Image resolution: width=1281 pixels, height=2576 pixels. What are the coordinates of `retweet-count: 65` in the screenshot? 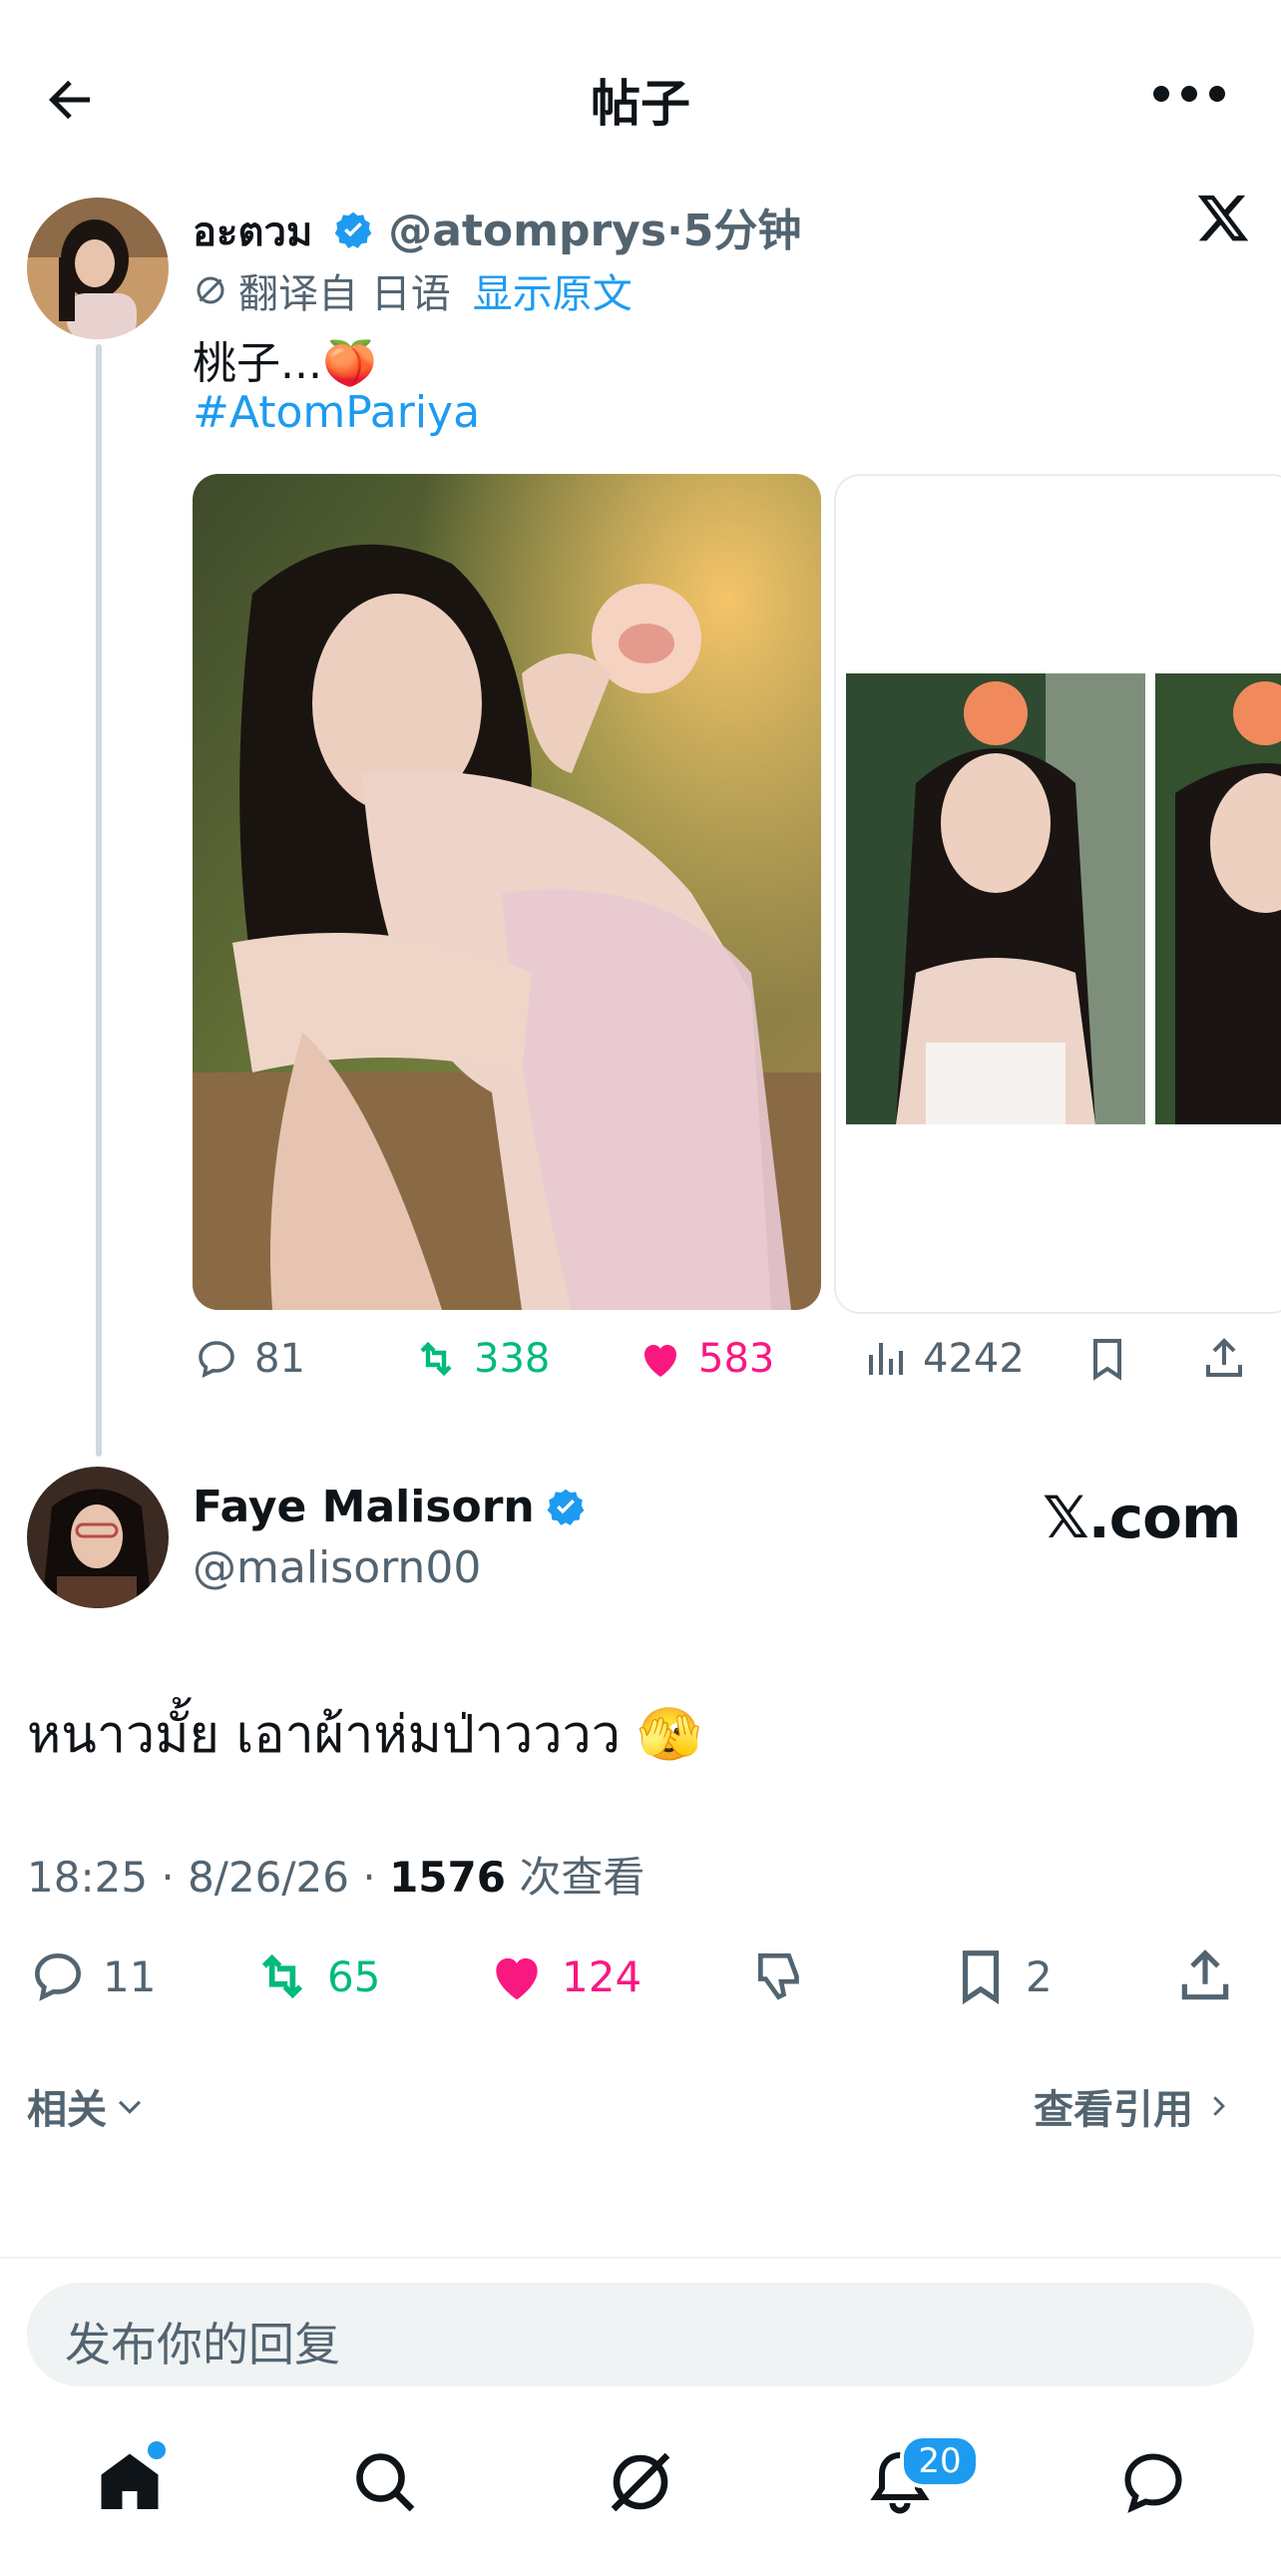 It's located at (354, 1976).